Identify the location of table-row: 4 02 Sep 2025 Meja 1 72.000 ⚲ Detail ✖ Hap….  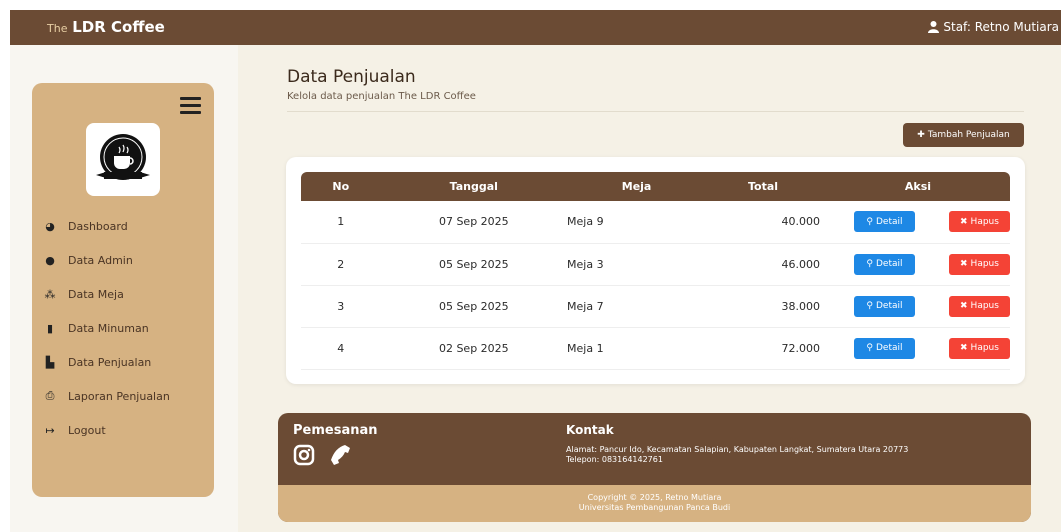
(655, 348).